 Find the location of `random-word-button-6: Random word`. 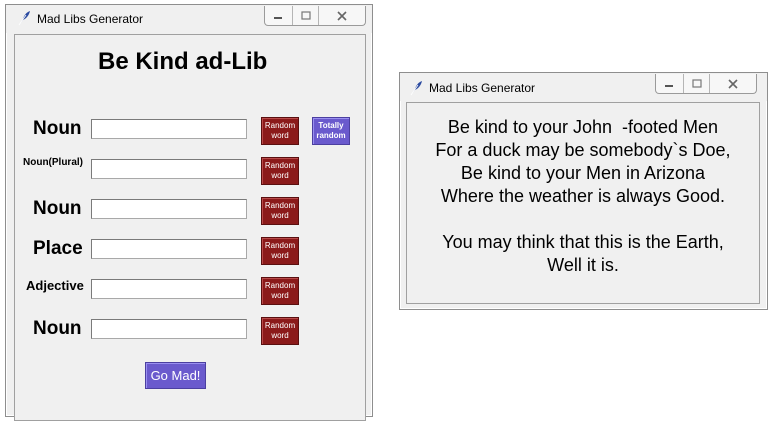

random-word-button-6: Random word is located at coordinates (280, 331).